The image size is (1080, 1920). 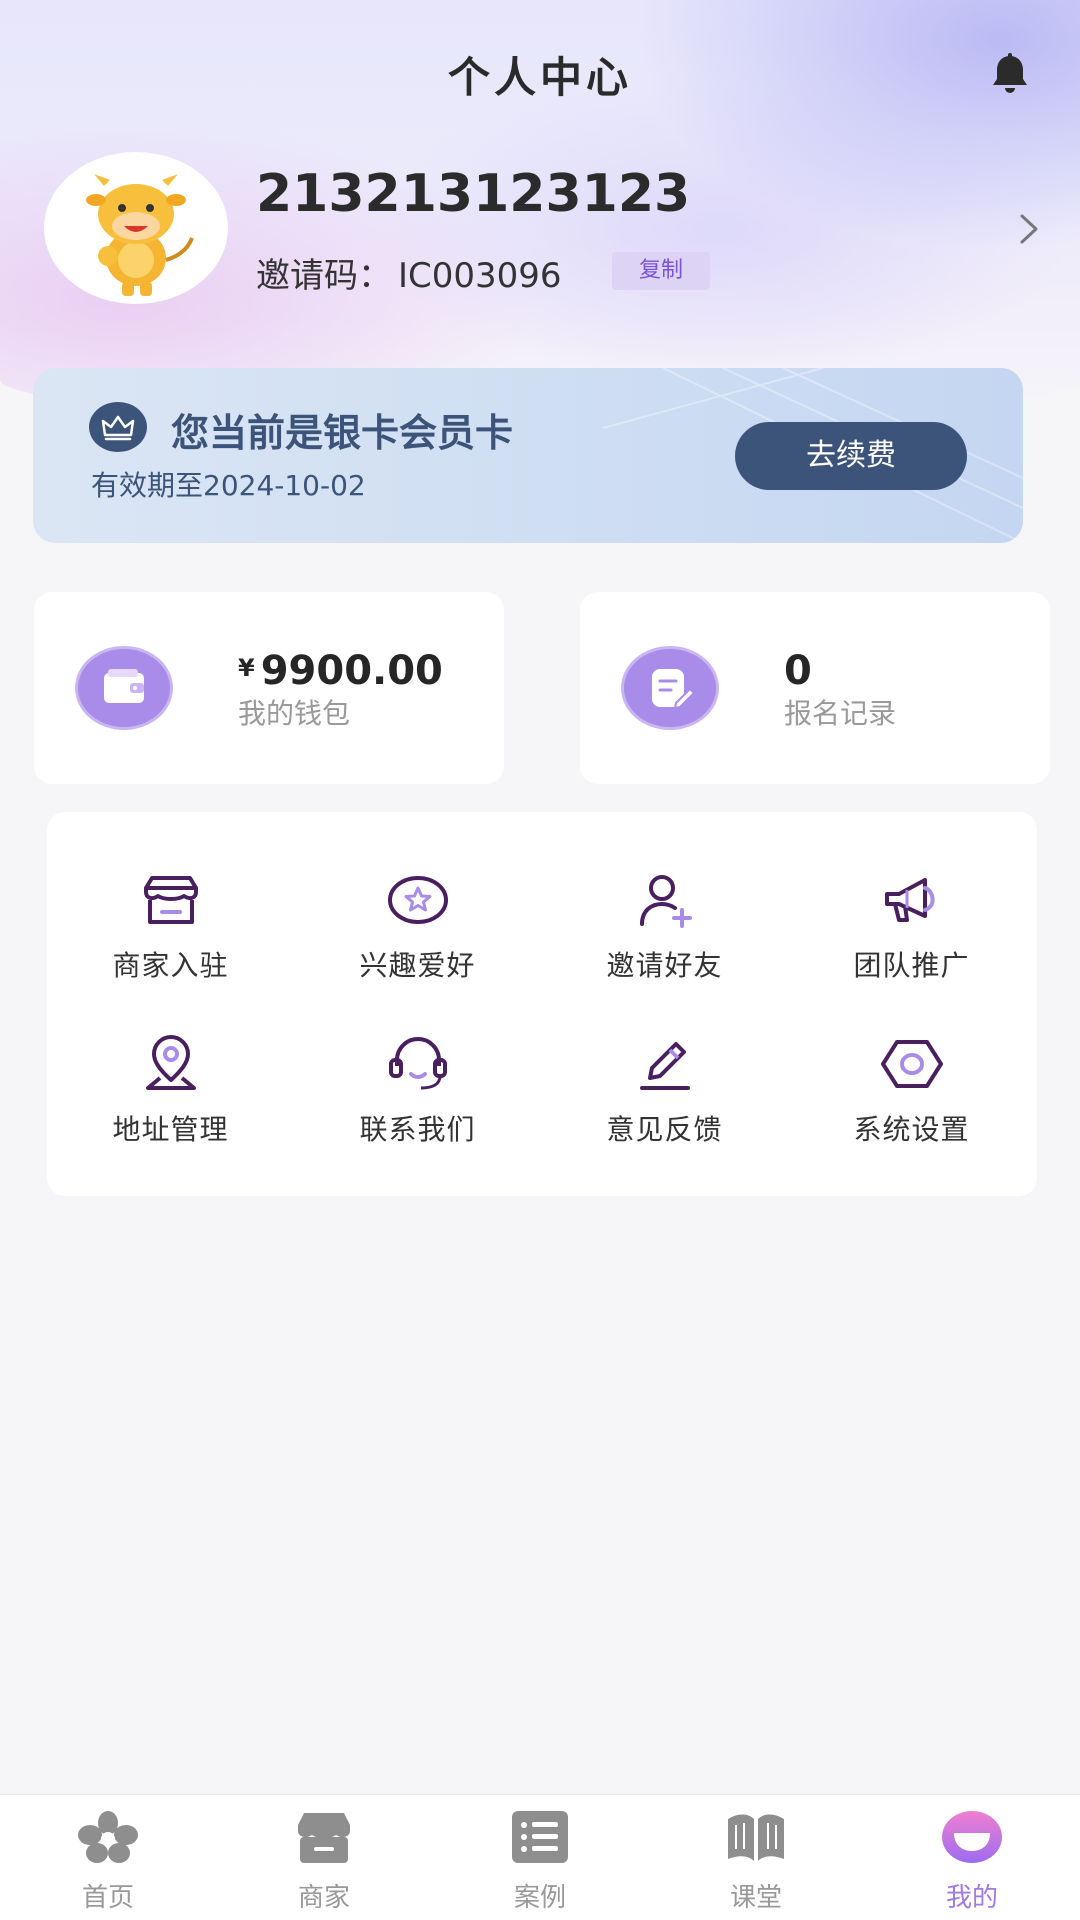 I want to click on crown-icon, so click(x=118, y=428).